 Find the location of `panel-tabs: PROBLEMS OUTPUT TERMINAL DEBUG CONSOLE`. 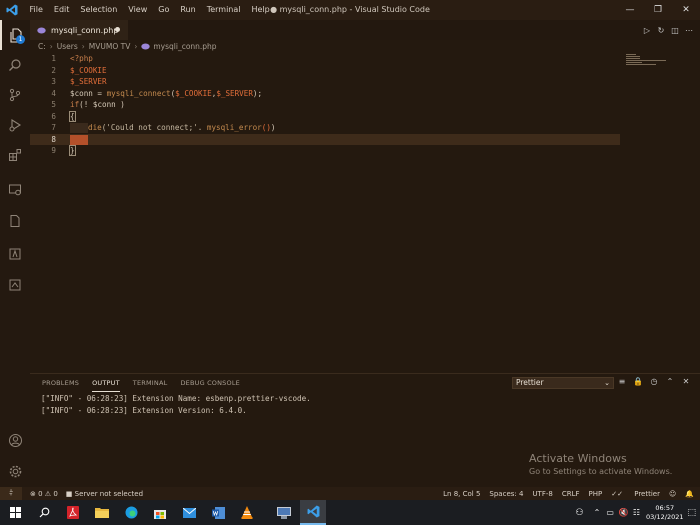

panel-tabs: PROBLEMS OUTPUT TERMINAL DEBUG CONSOLE is located at coordinates (147, 383).